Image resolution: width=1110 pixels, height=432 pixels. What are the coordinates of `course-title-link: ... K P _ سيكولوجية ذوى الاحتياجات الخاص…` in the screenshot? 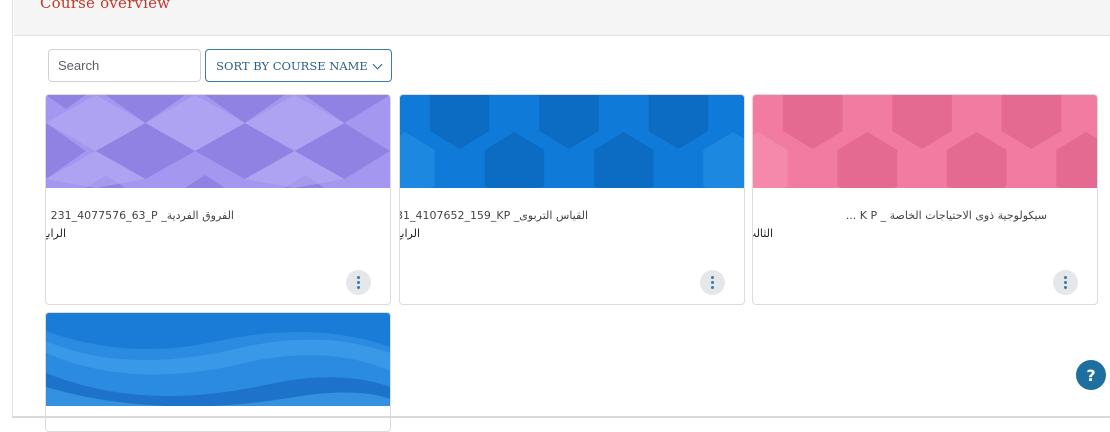 It's located at (946, 215).